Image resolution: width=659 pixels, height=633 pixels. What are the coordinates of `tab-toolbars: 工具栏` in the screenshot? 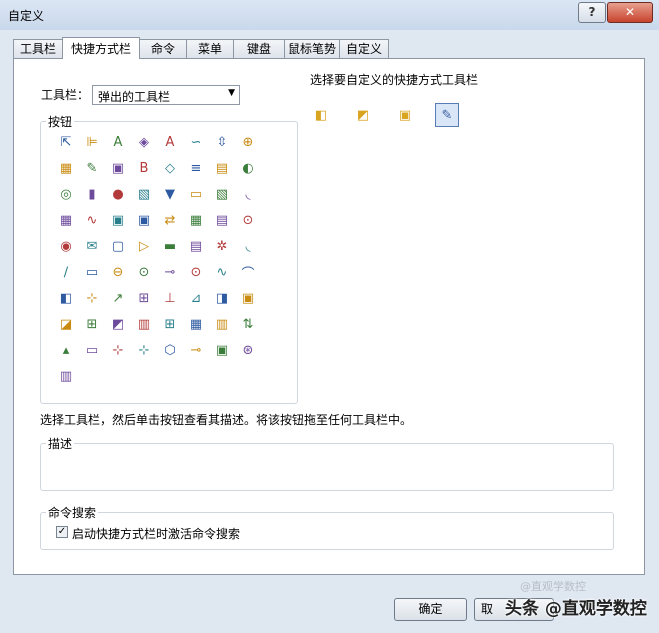 It's located at (38, 48).